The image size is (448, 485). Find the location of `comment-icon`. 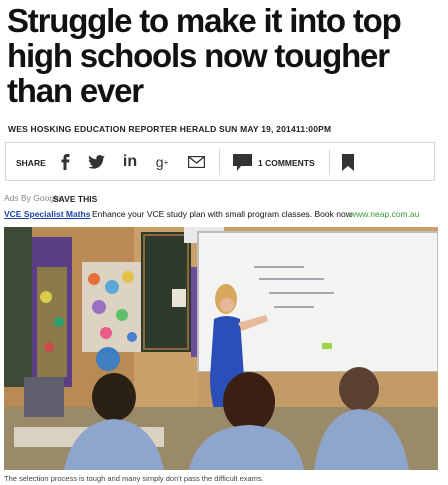

comment-icon is located at coordinates (242, 162).